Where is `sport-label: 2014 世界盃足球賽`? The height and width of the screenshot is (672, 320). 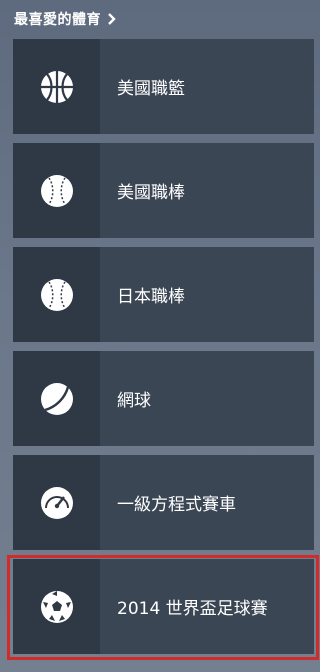
sport-label: 2014 世界盃足球賽 is located at coordinates (192, 609).